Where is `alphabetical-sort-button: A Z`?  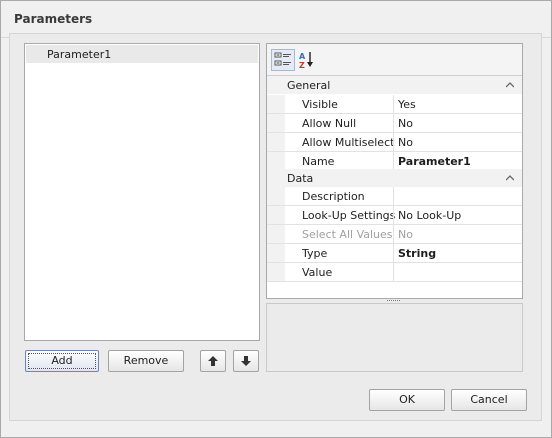
alphabetical-sort-button: A Z is located at coordinates (307, 60).